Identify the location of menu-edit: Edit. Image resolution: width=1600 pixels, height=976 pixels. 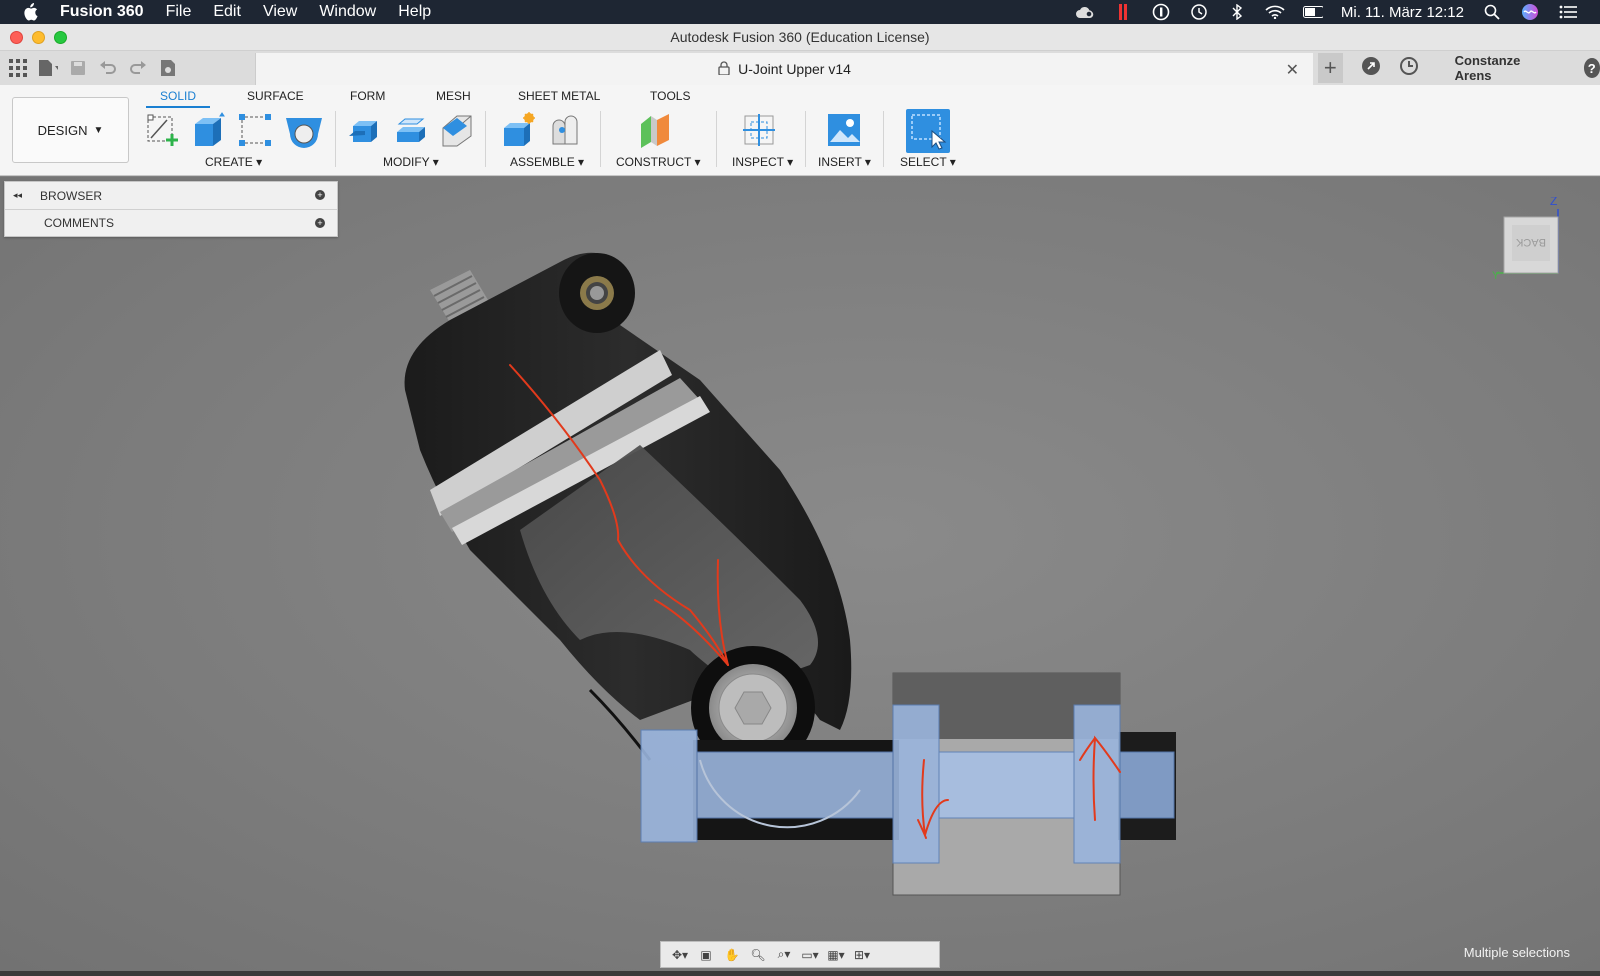
(227, 12).